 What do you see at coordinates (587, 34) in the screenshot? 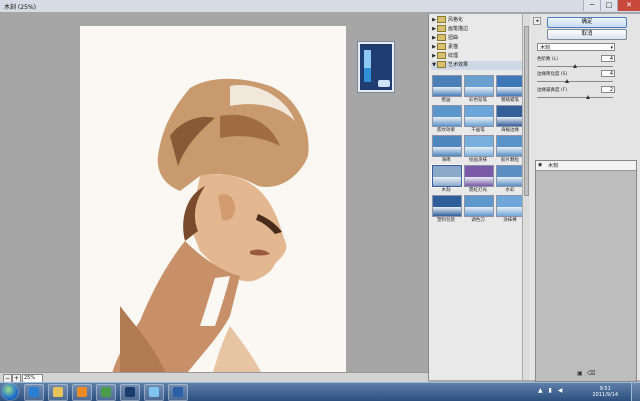
I see `cancel-button: 取消` at bounding box center [587, 34].